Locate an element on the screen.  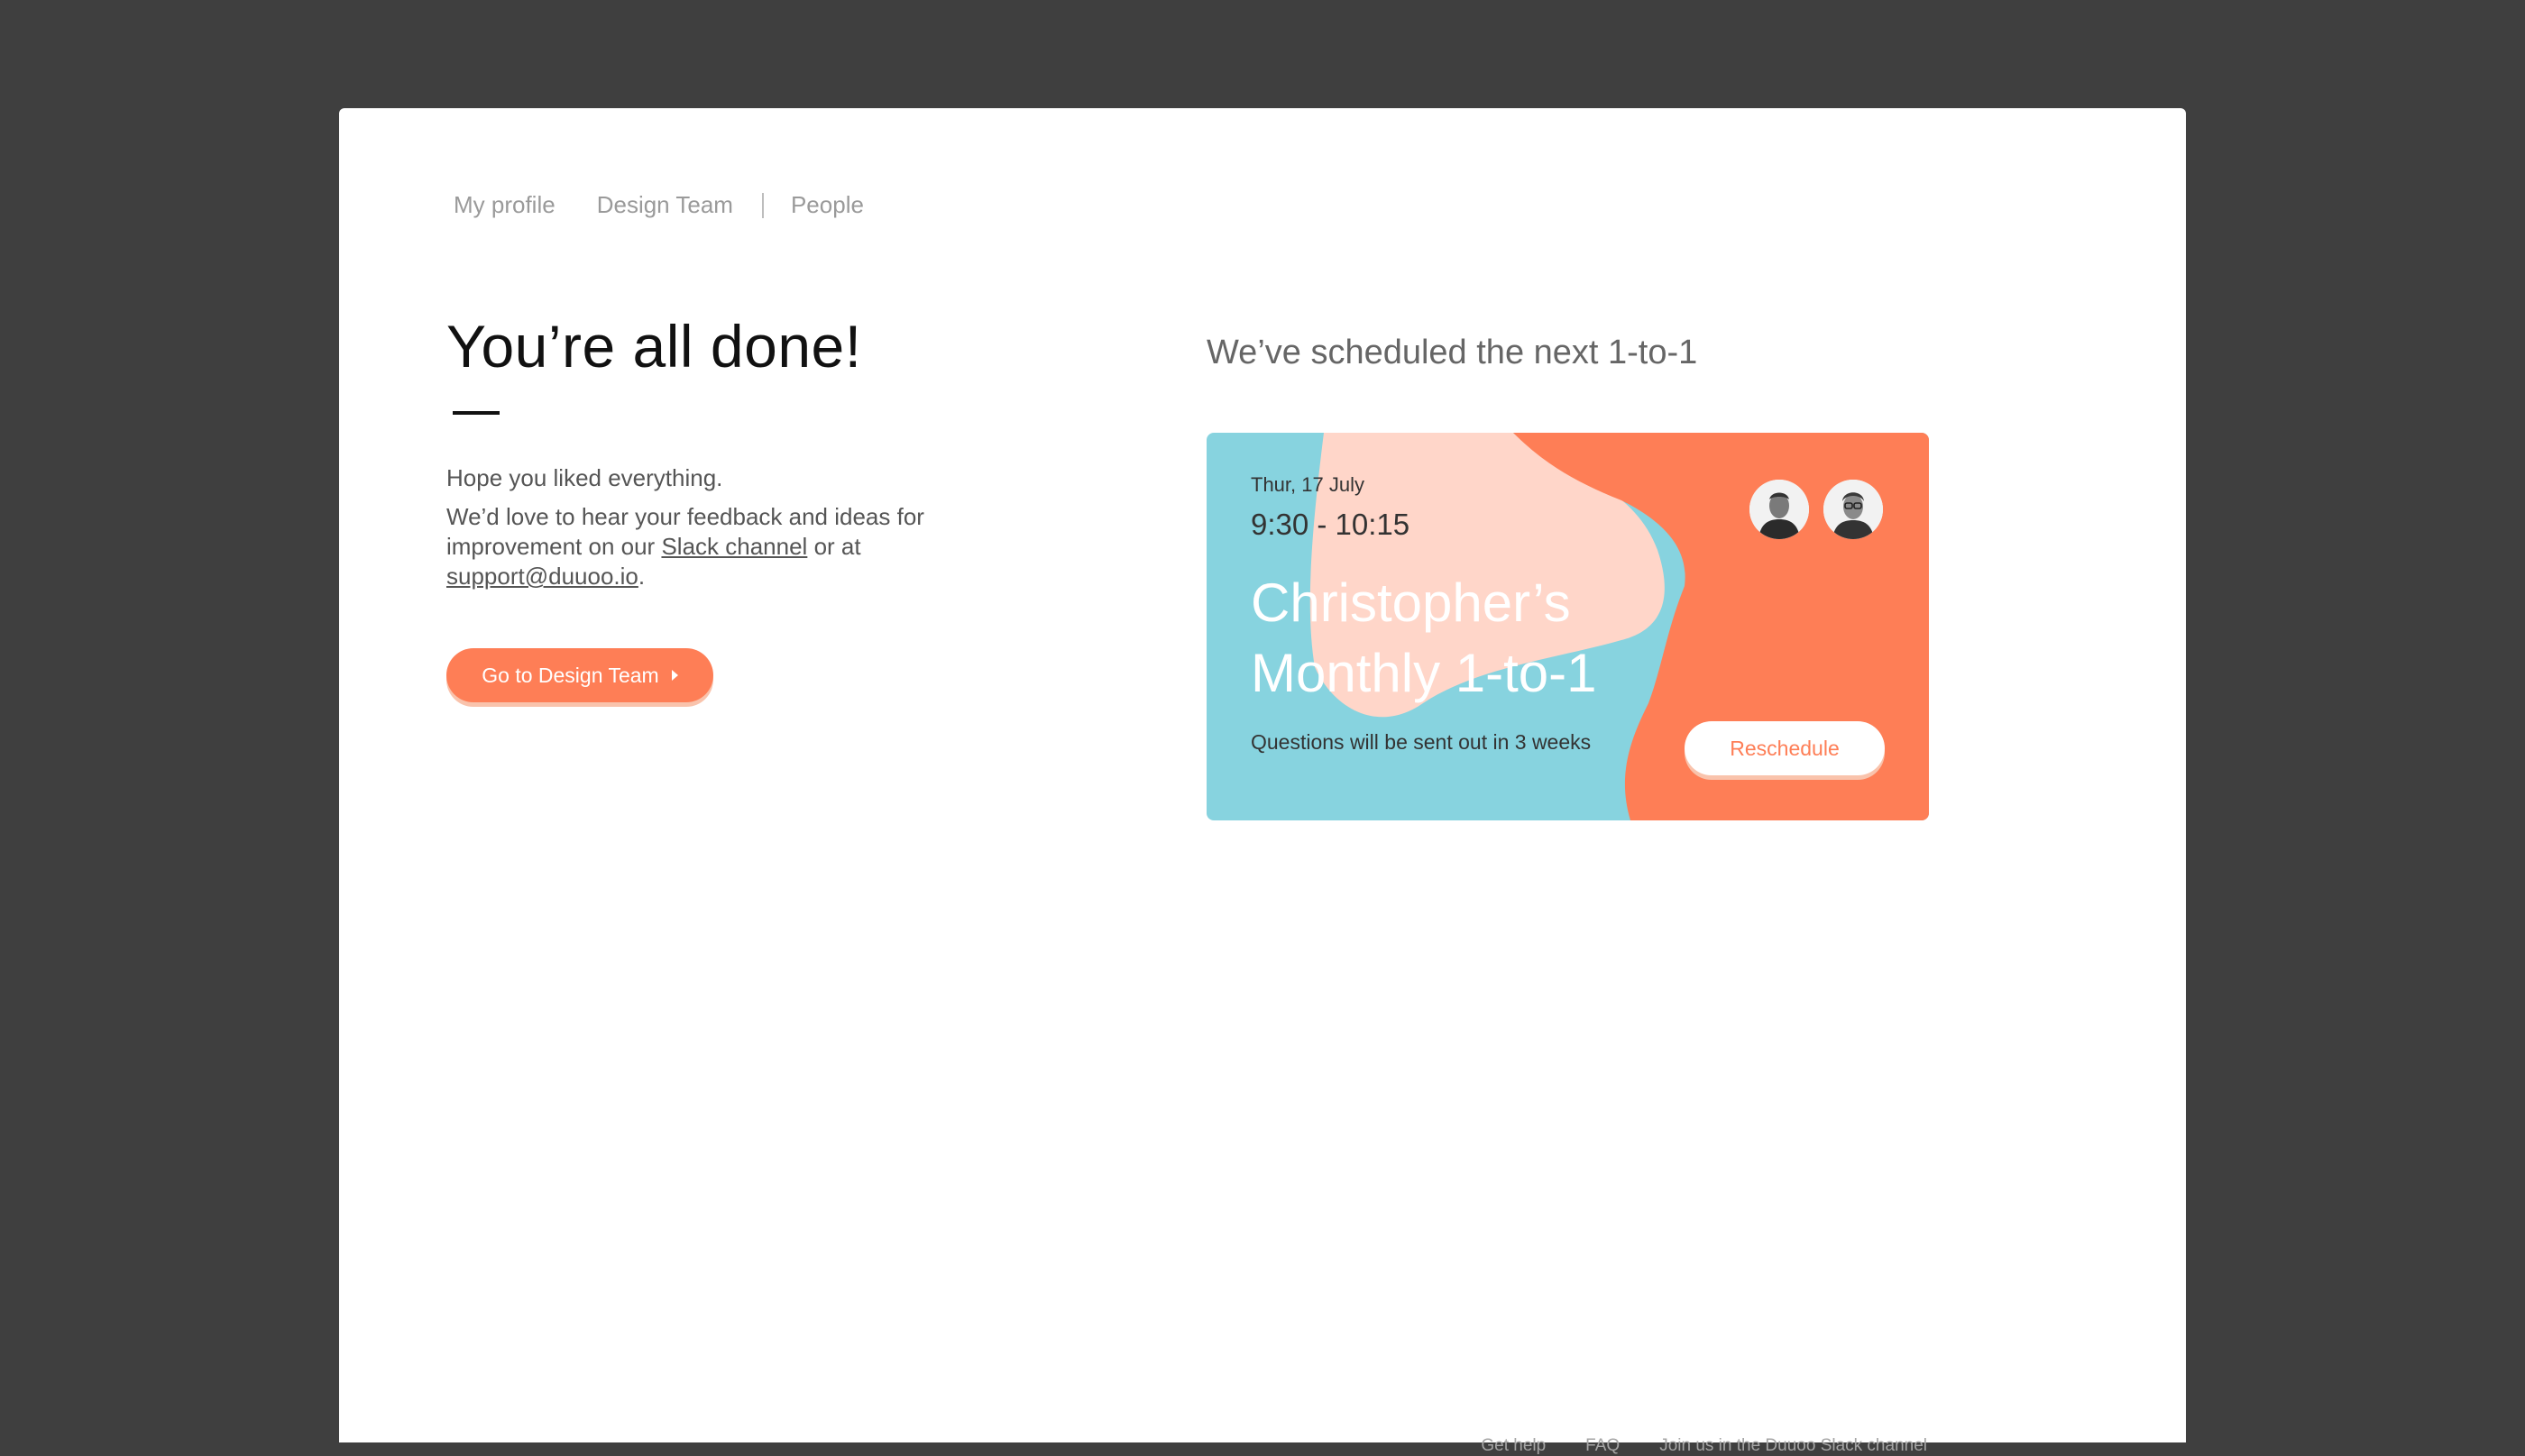
footer-faq-link: FAQ is located at coordinates (1603, 1446).